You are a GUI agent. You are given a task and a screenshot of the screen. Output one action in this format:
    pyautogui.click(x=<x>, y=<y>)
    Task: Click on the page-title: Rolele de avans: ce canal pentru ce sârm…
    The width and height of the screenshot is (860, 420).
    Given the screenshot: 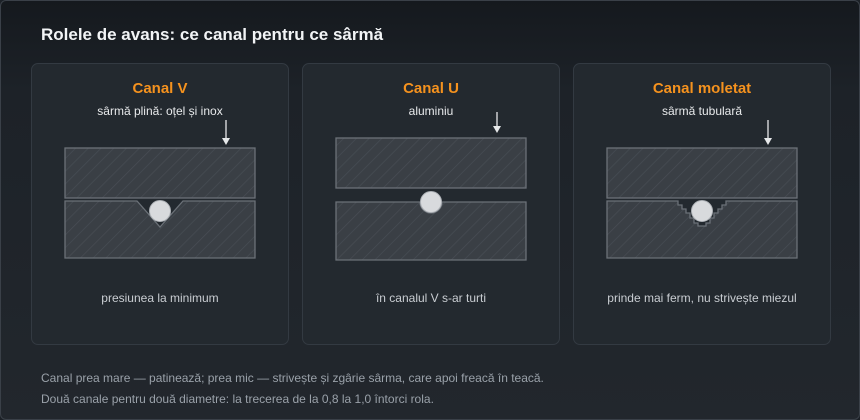 What is the action you would take?
    pyautogui.click(x=212, y=34)
    